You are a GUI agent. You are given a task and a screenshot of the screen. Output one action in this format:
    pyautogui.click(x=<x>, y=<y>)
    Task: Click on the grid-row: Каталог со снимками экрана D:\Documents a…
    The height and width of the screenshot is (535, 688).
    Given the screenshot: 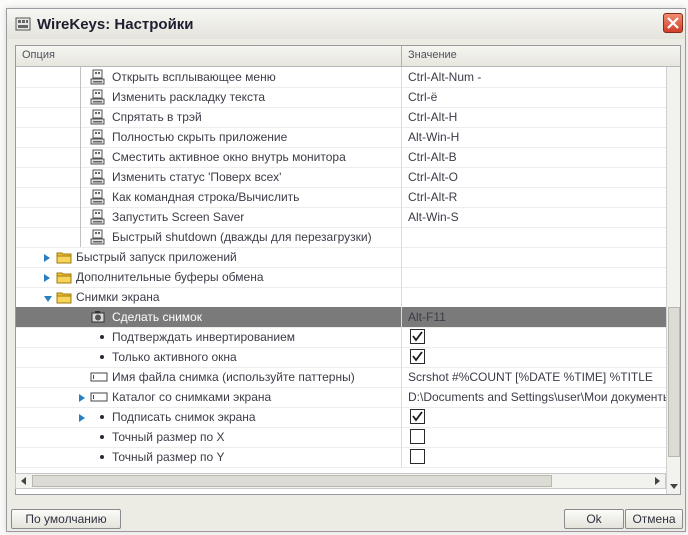 What is the action you would take?
    pyautogui.click(x=341, y=397)
    